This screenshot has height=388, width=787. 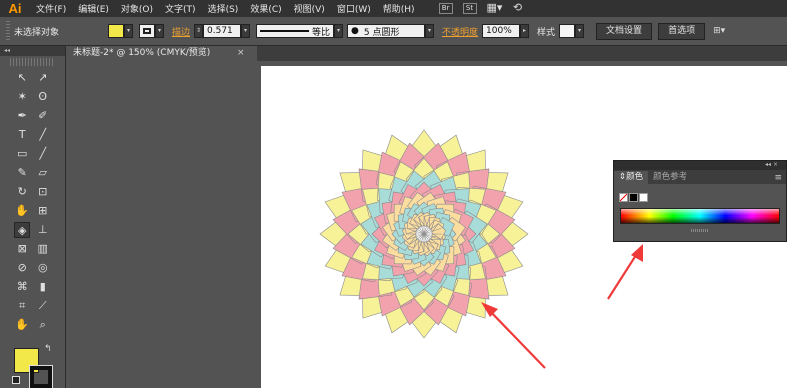 What do you see at coordinates (643, 197) in the screenshot?
I see `white-color-chip` at bounding box center [643, 197].